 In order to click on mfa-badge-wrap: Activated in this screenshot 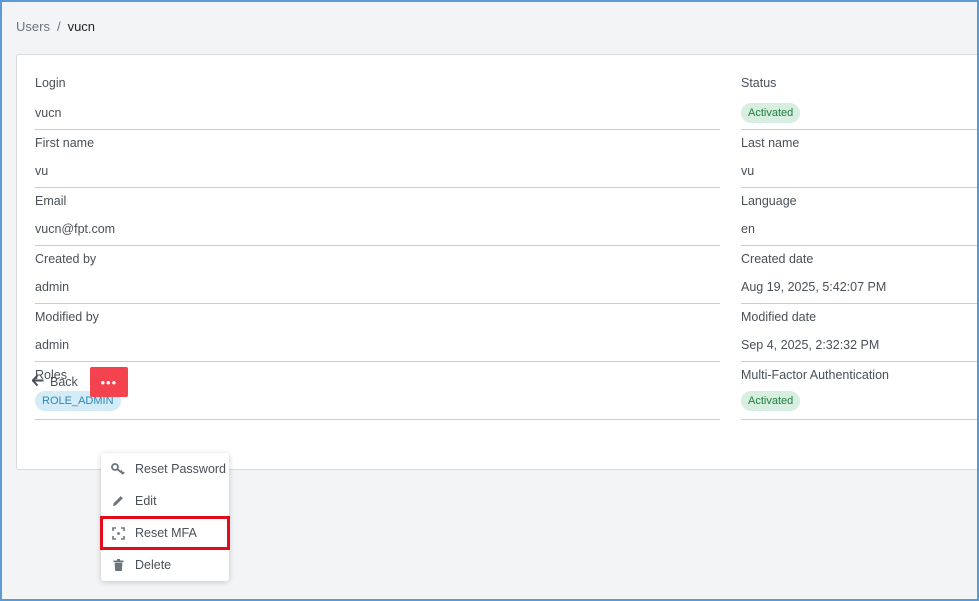, I will do `click(771, 401)`.